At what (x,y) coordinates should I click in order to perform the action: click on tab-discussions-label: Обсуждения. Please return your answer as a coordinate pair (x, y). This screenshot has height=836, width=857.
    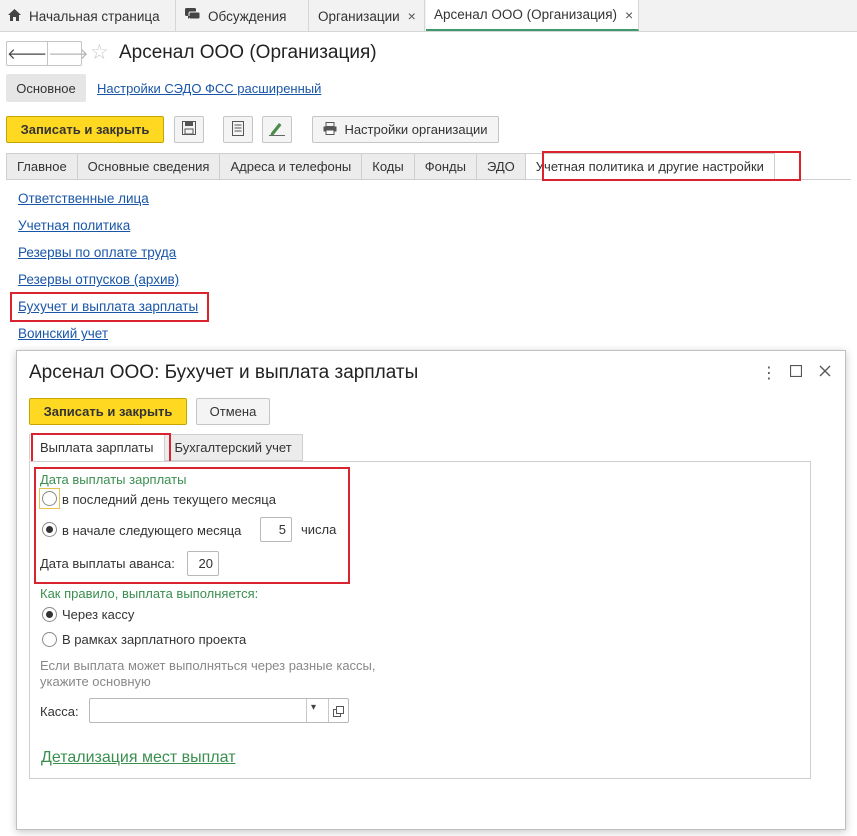
    Looking at the image, I should click on (247, 16).